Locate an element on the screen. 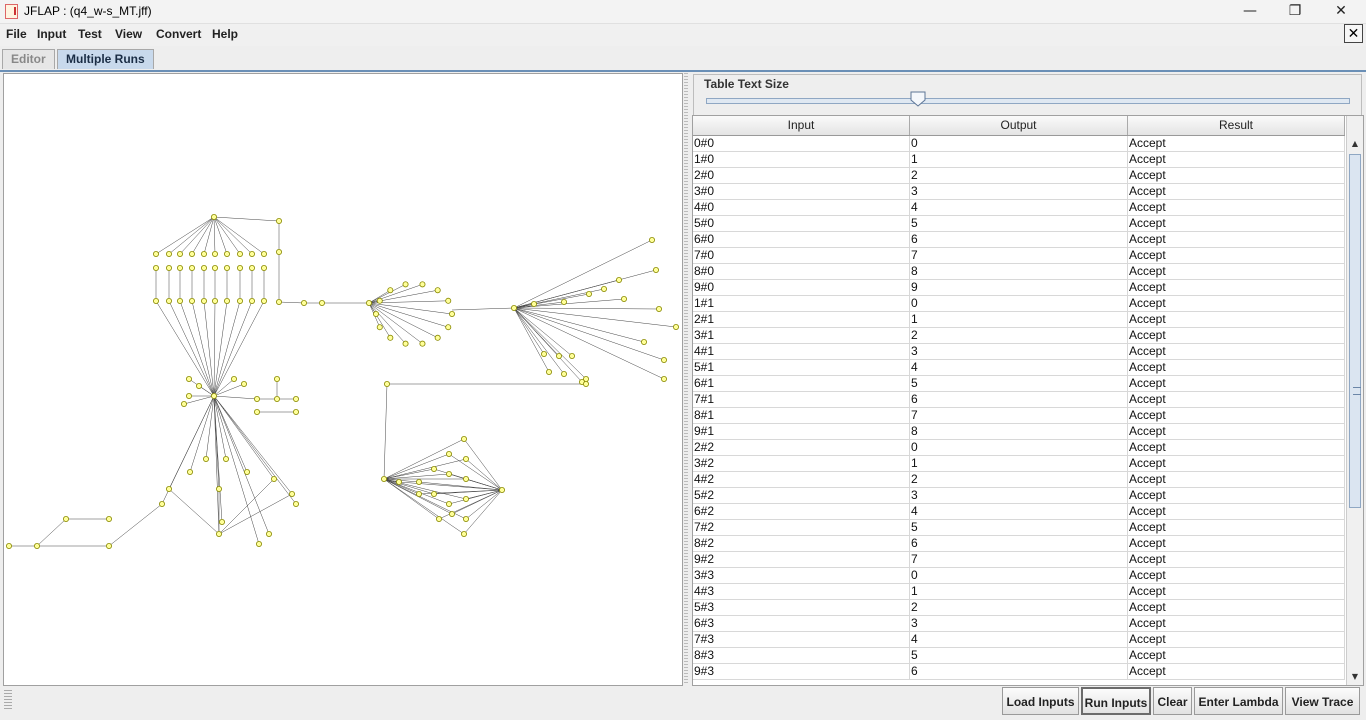 The image size is (1366, 720). cell-input: 1#1 is located at coordinates (801, 303).